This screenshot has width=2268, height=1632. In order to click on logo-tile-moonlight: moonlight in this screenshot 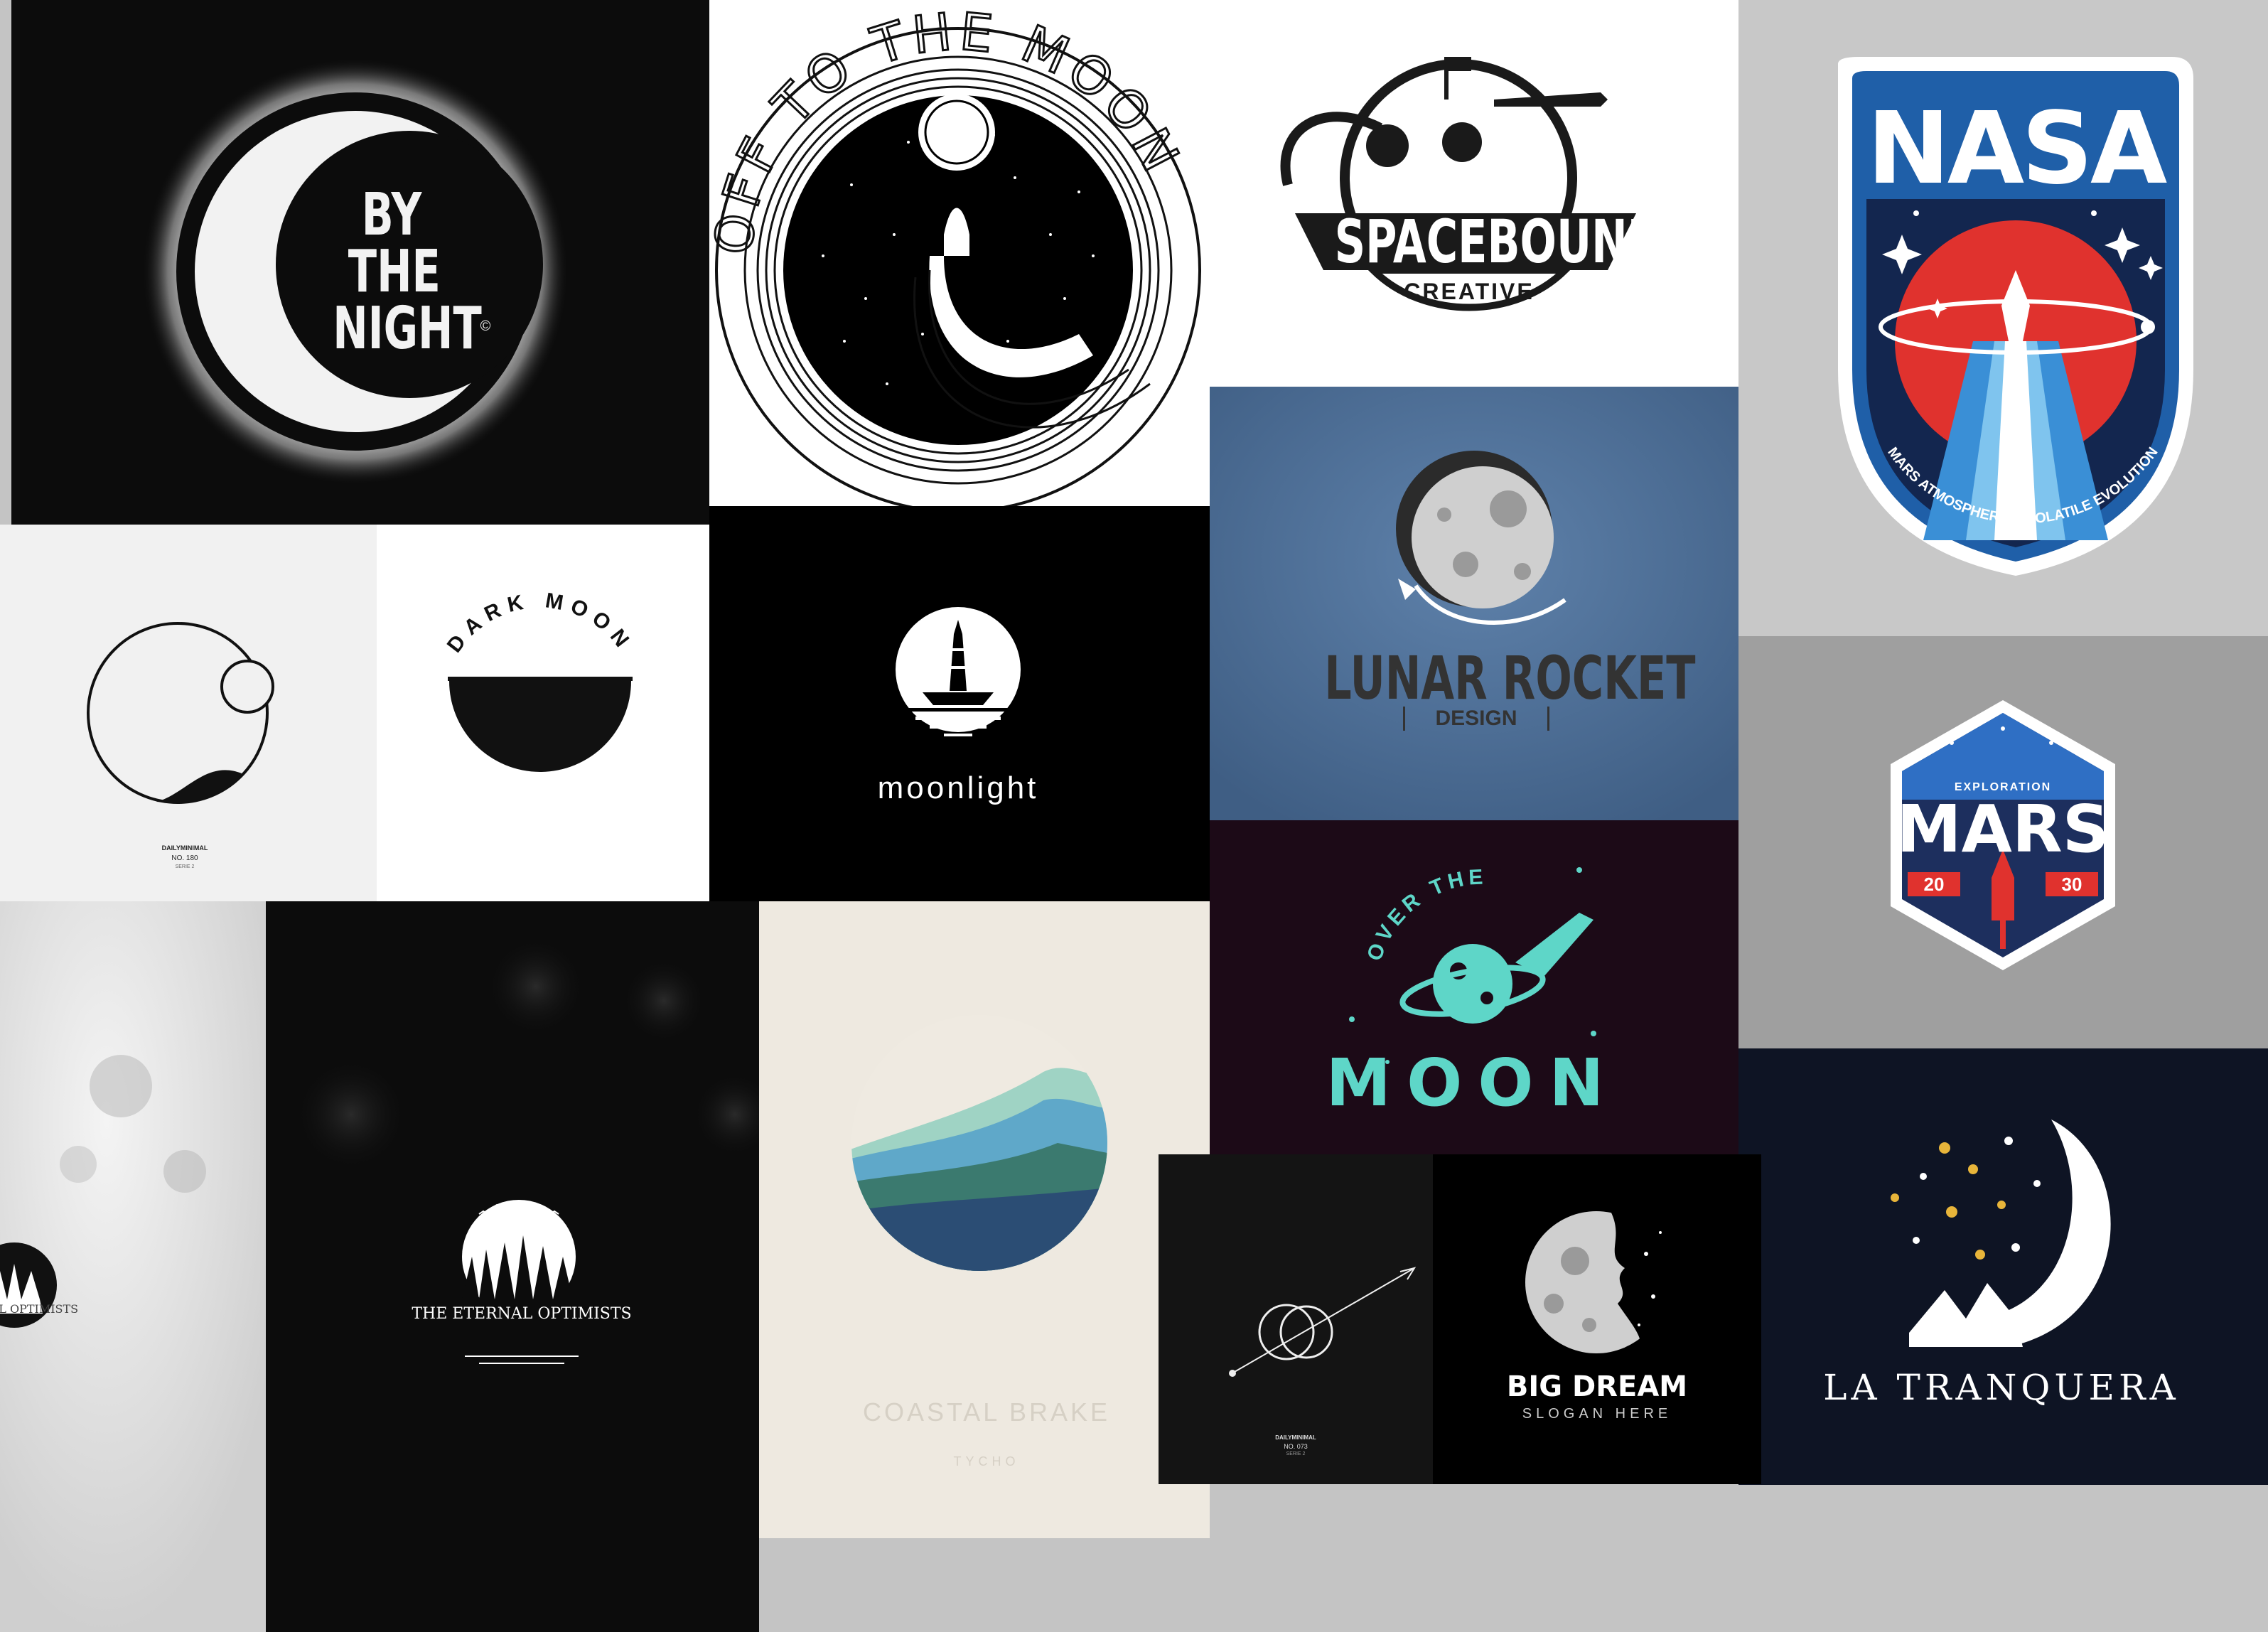, I will do `click(959, 704)`.